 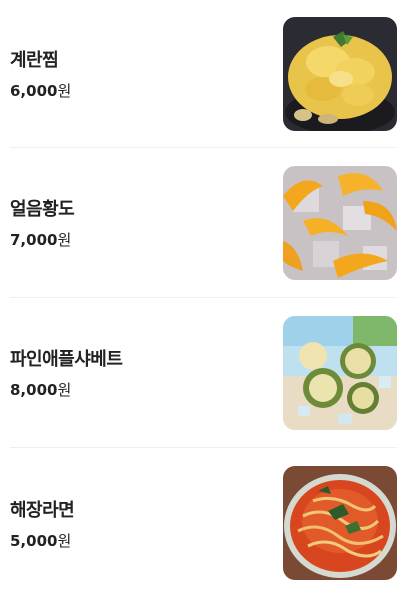 What do you see at coordinates (42, 523) in the screenshot?
I see `menu-item-info: 해장라면 5,000원` at bounding box center [42, 523].